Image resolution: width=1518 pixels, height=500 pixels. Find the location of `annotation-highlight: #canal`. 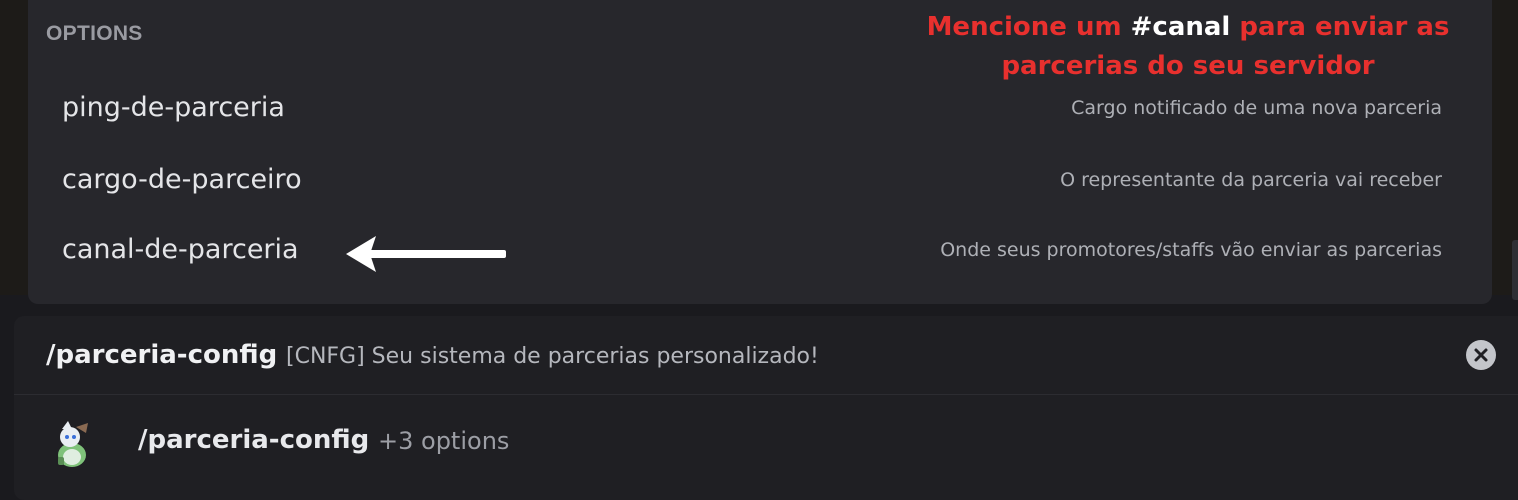

annotation-highlight: #canal is located at coordinates (1180, 27).